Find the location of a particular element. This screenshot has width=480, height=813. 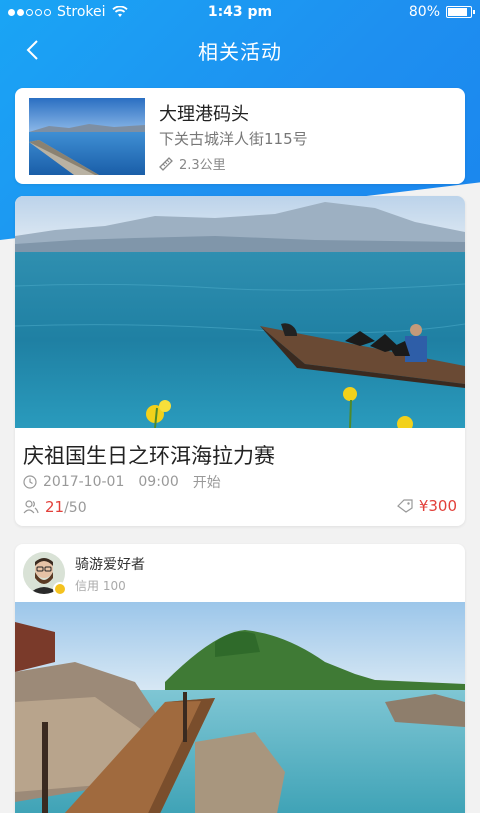

place-card: 大理港码头 下关古城洋人街115号 2.3公里 is located at coordinates (240, 136).